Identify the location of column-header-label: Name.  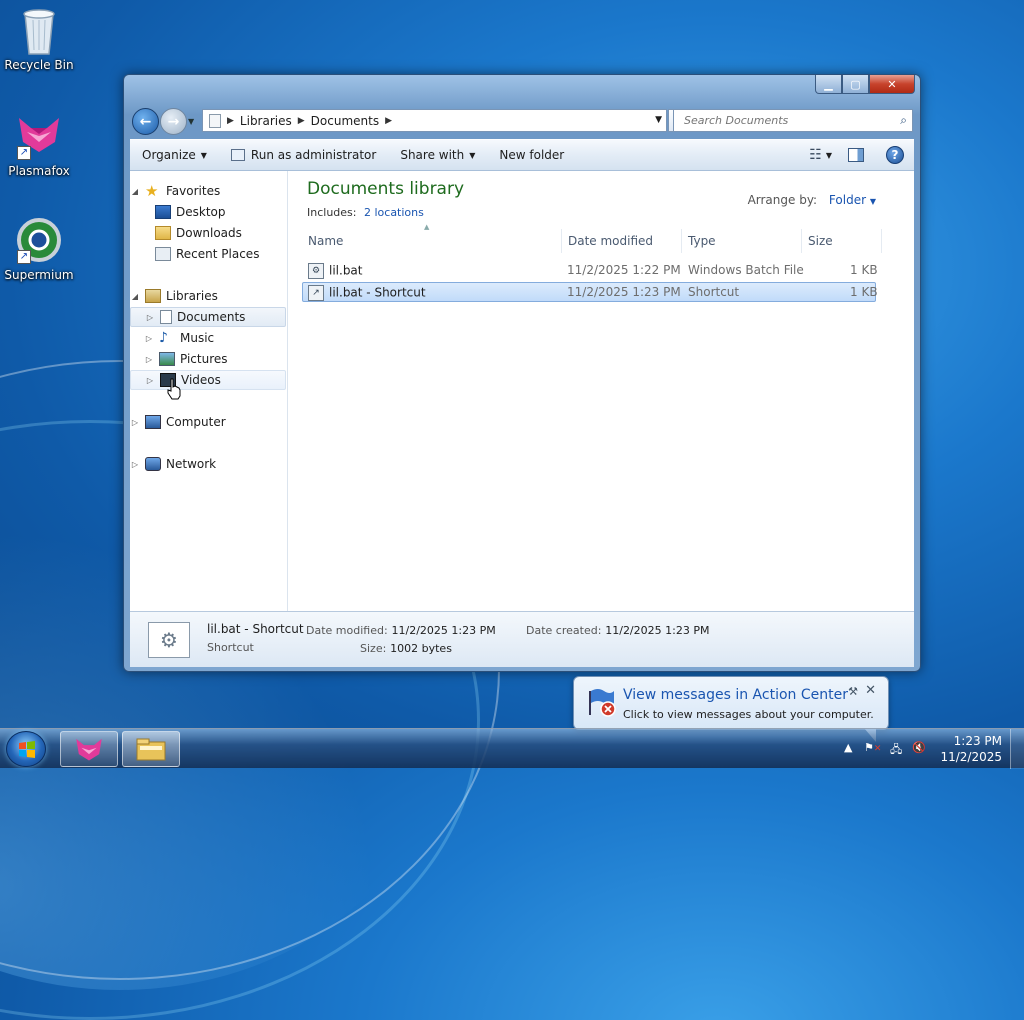
(326, 241).